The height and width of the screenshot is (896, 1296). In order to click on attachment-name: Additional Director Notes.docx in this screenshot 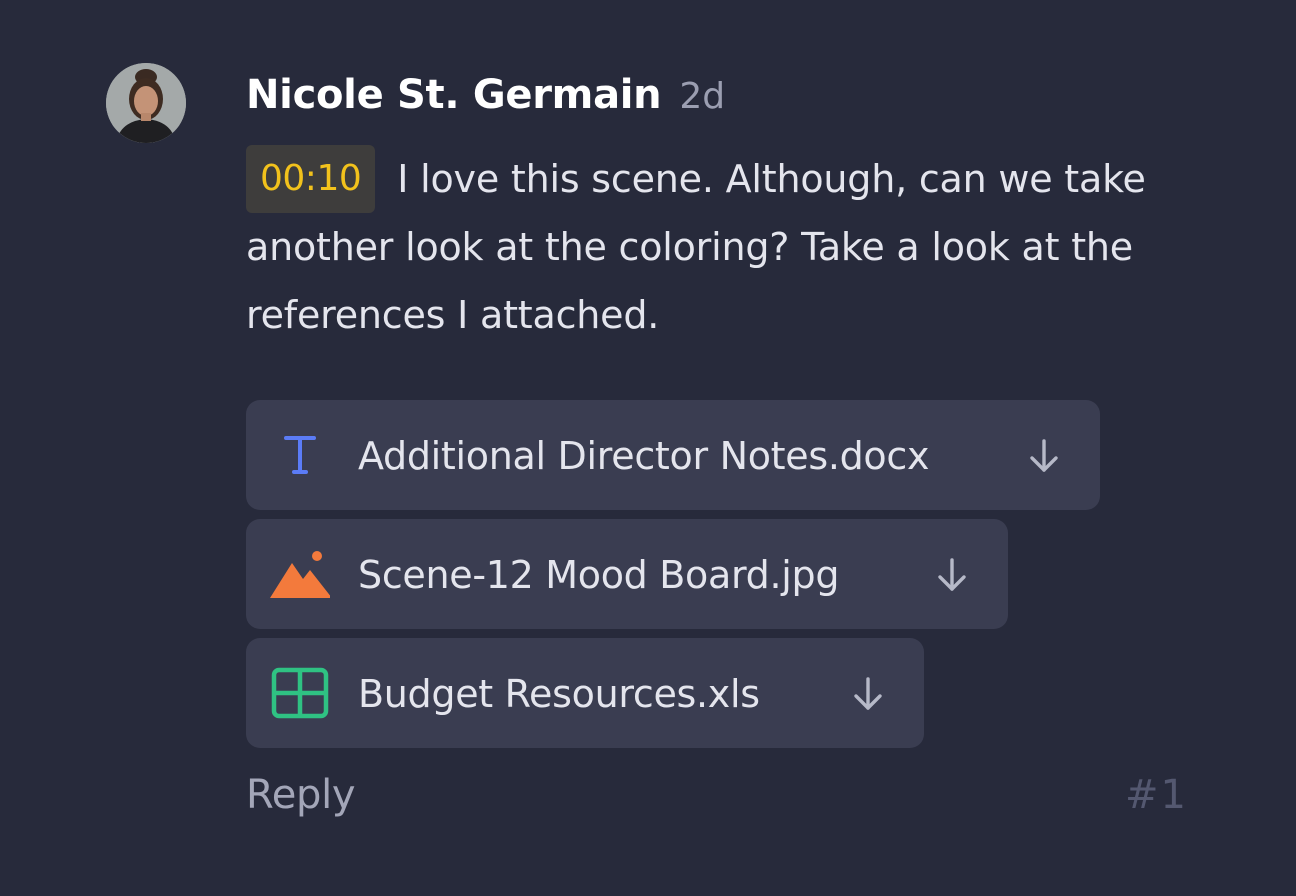, I will do `click(644, 456)`.